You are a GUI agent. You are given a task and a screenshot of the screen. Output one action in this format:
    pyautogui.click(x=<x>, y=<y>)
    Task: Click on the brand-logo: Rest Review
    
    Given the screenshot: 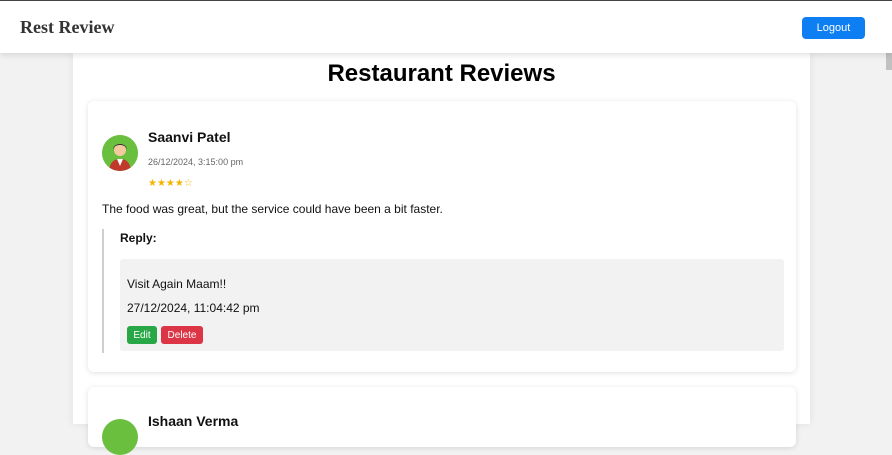 What is the action you would take?
    pyautogui.click(x=67, y=27)
    